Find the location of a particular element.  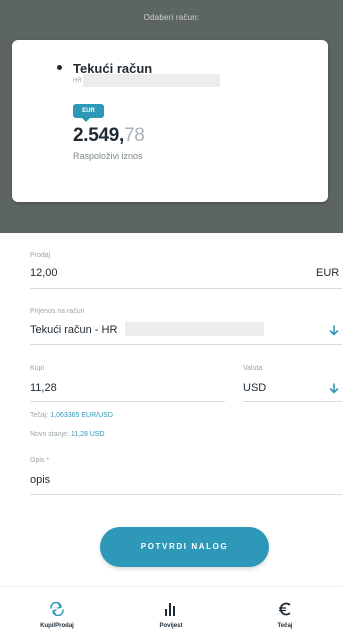

bar-chart-icon is located at coordinates (170, 609).